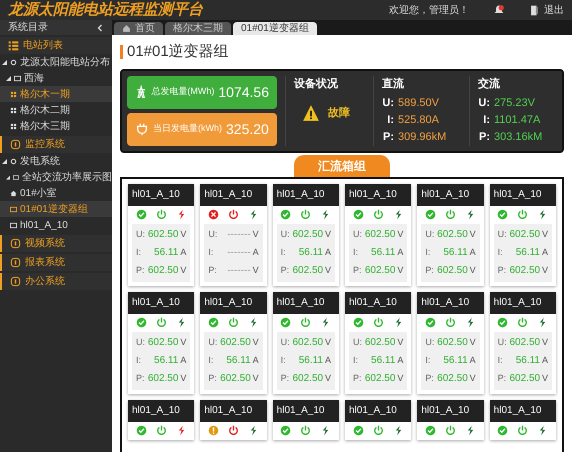 This screenshot has height=452, width=572. What do you see at coordinates (56, 243) in the screenshot?
I see `sidebar-section: 视频系统` at bounding box center [56, 243].